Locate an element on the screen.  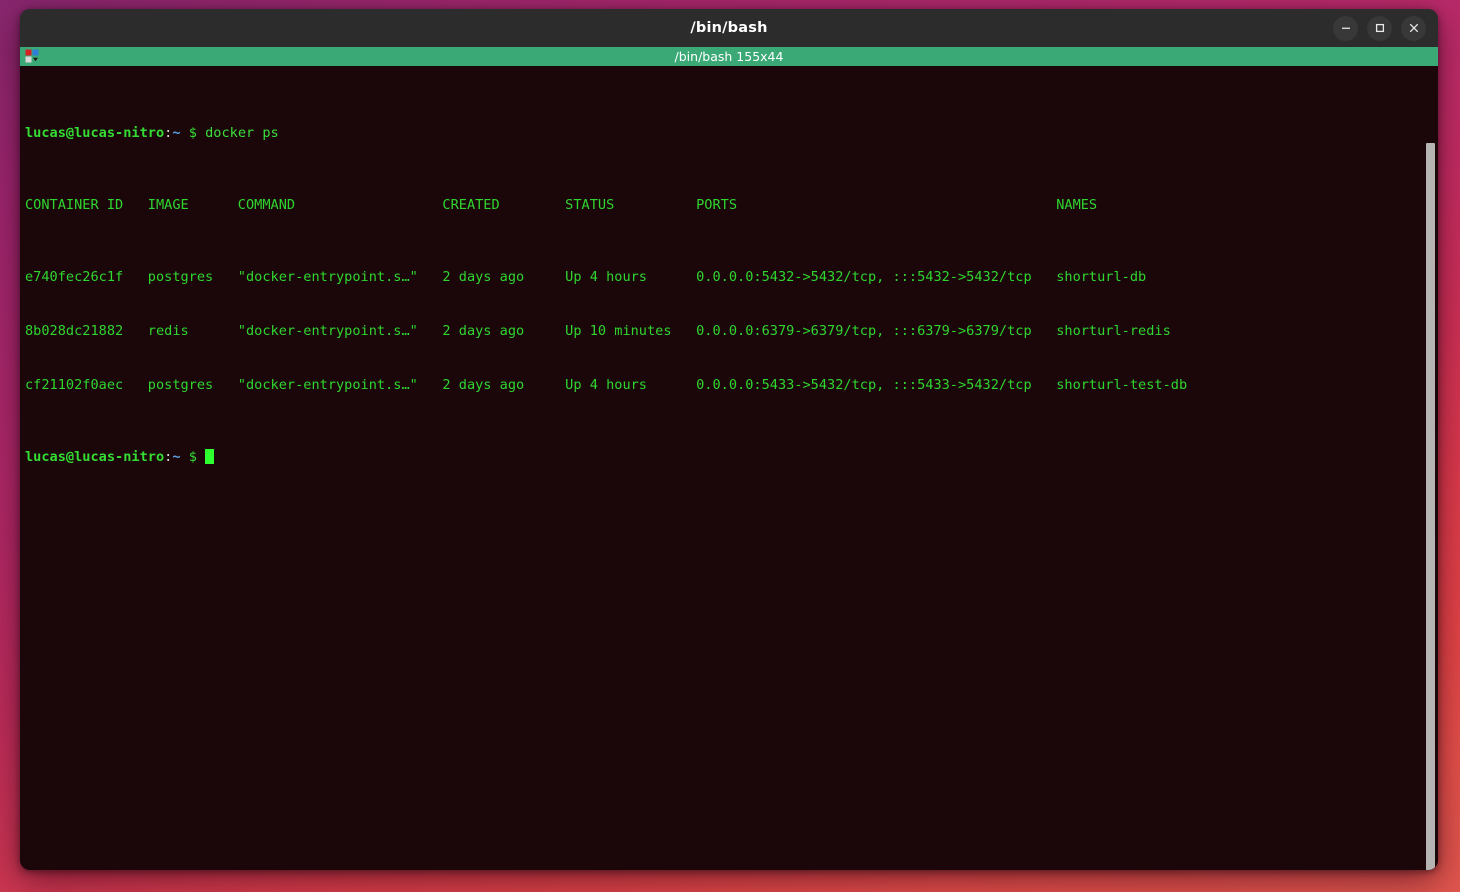
window-controls is located at coordinates (1379, 28).